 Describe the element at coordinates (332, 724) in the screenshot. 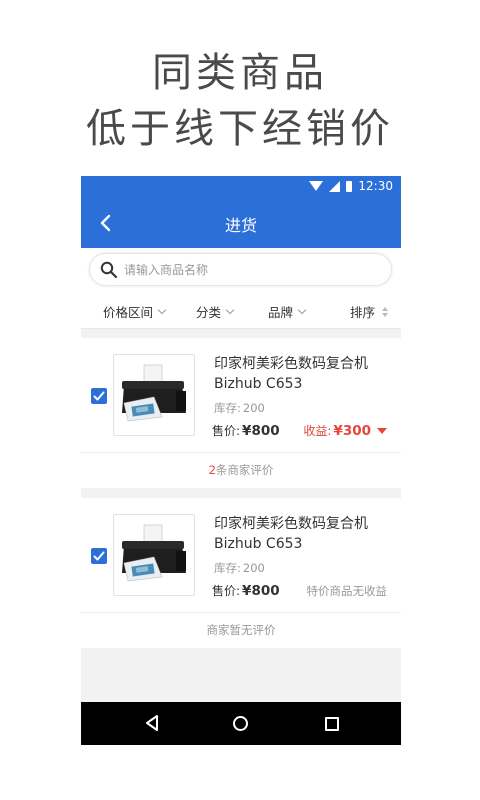

I see `nav-recent-icon` at that location.